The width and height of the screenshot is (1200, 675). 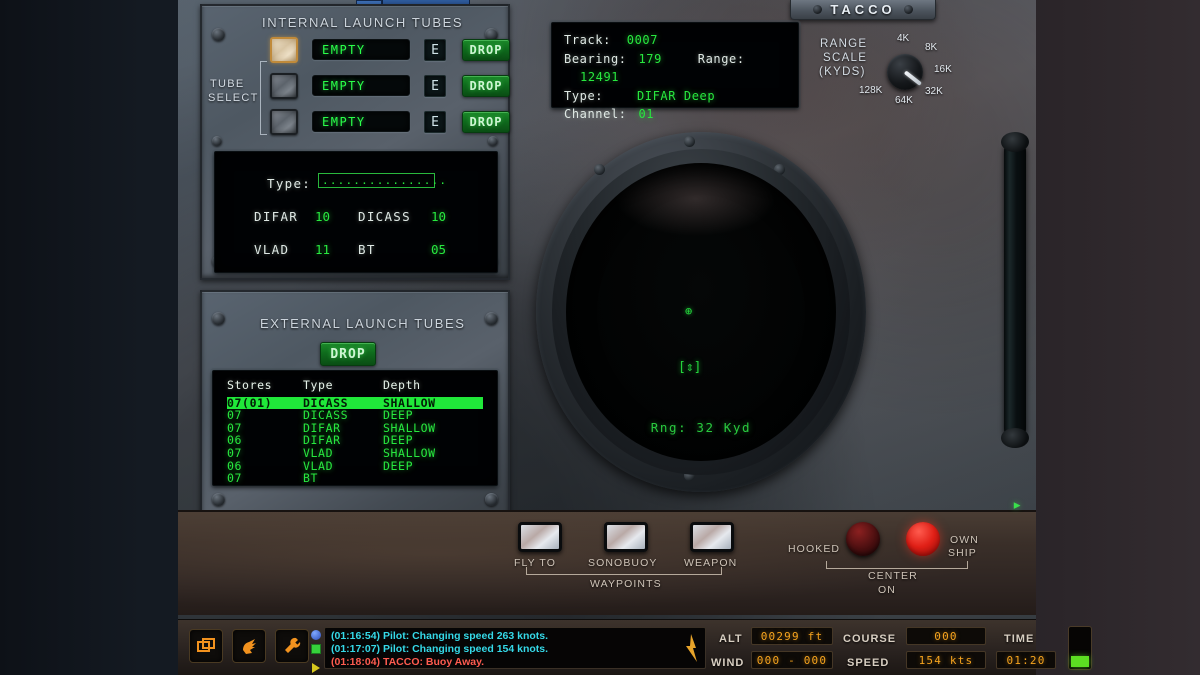 What do you see at coordinates (1080, 648) in the screenshot?
I see `fuel-gauge` at bounding box center [1080, 648].